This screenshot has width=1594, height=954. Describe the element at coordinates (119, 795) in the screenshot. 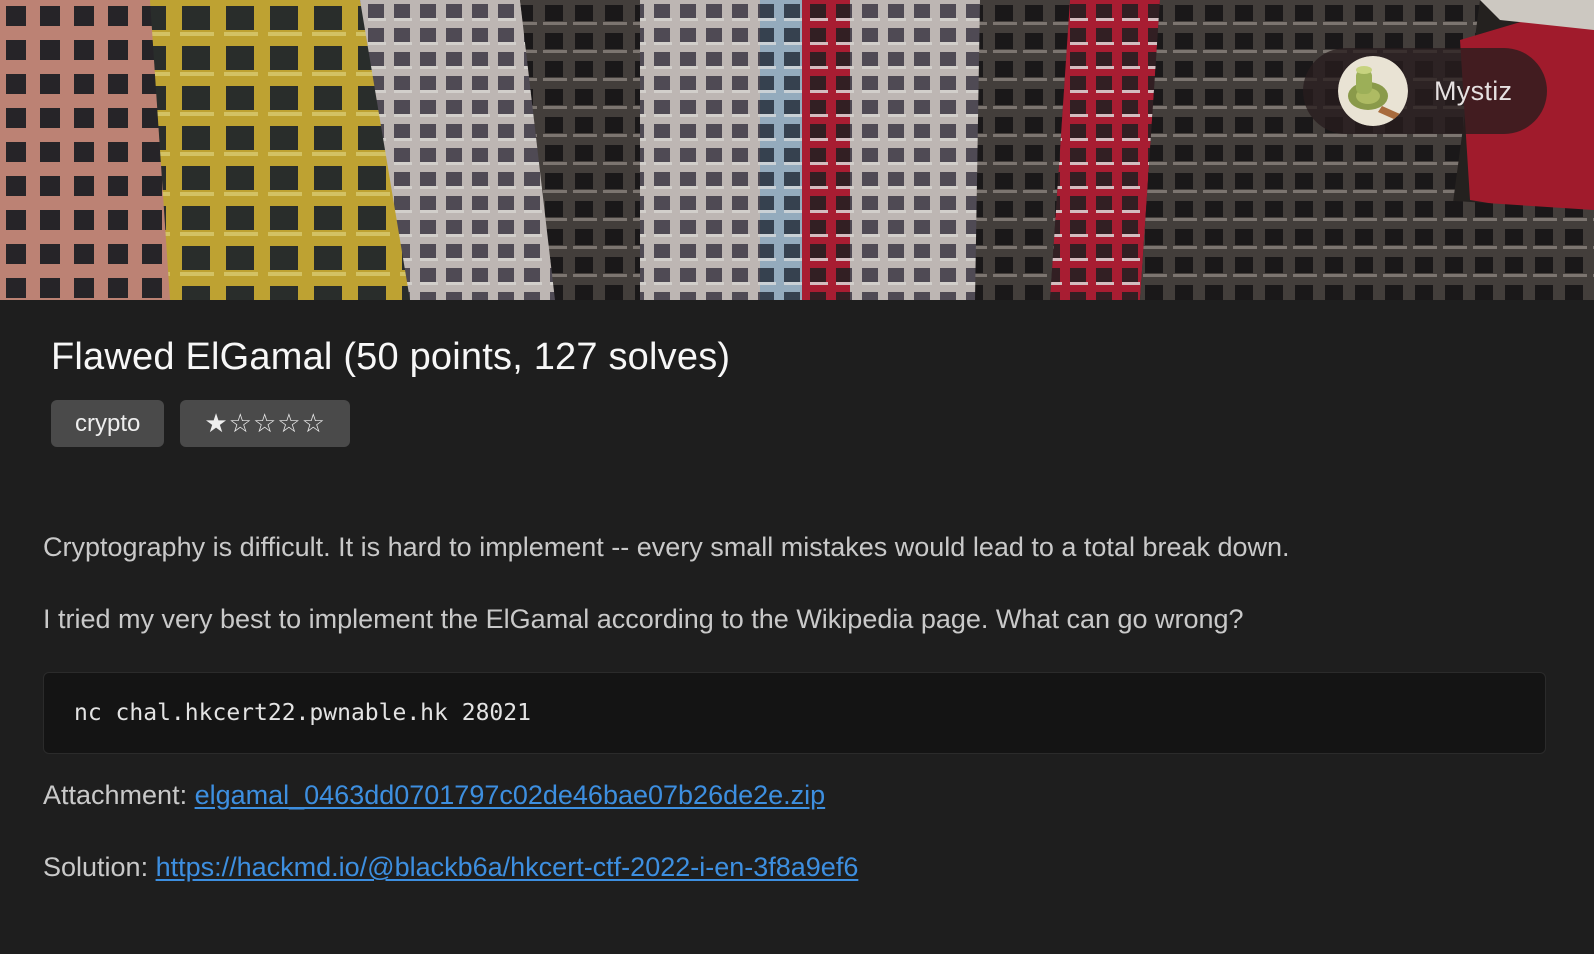

I see `attachment-label: Attachment:` at that location.